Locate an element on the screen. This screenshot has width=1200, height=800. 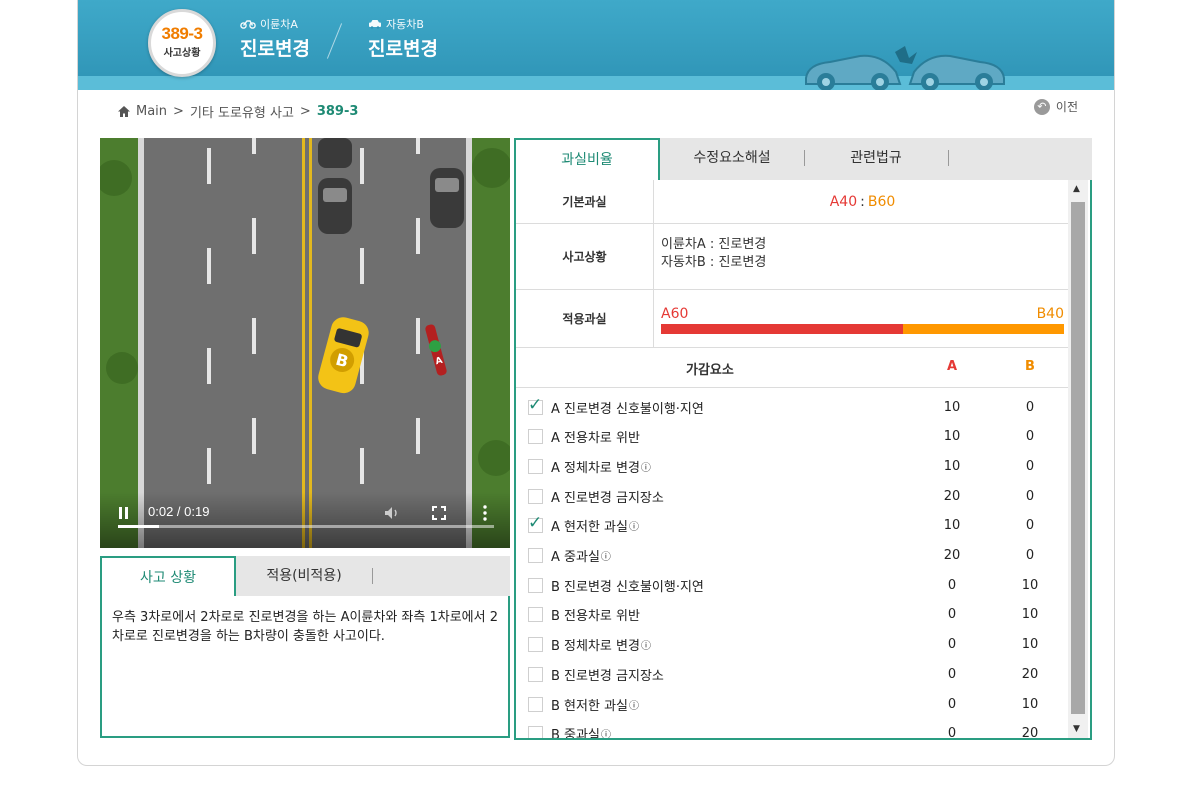
more-options-icon is located at coordinates (485, 513).